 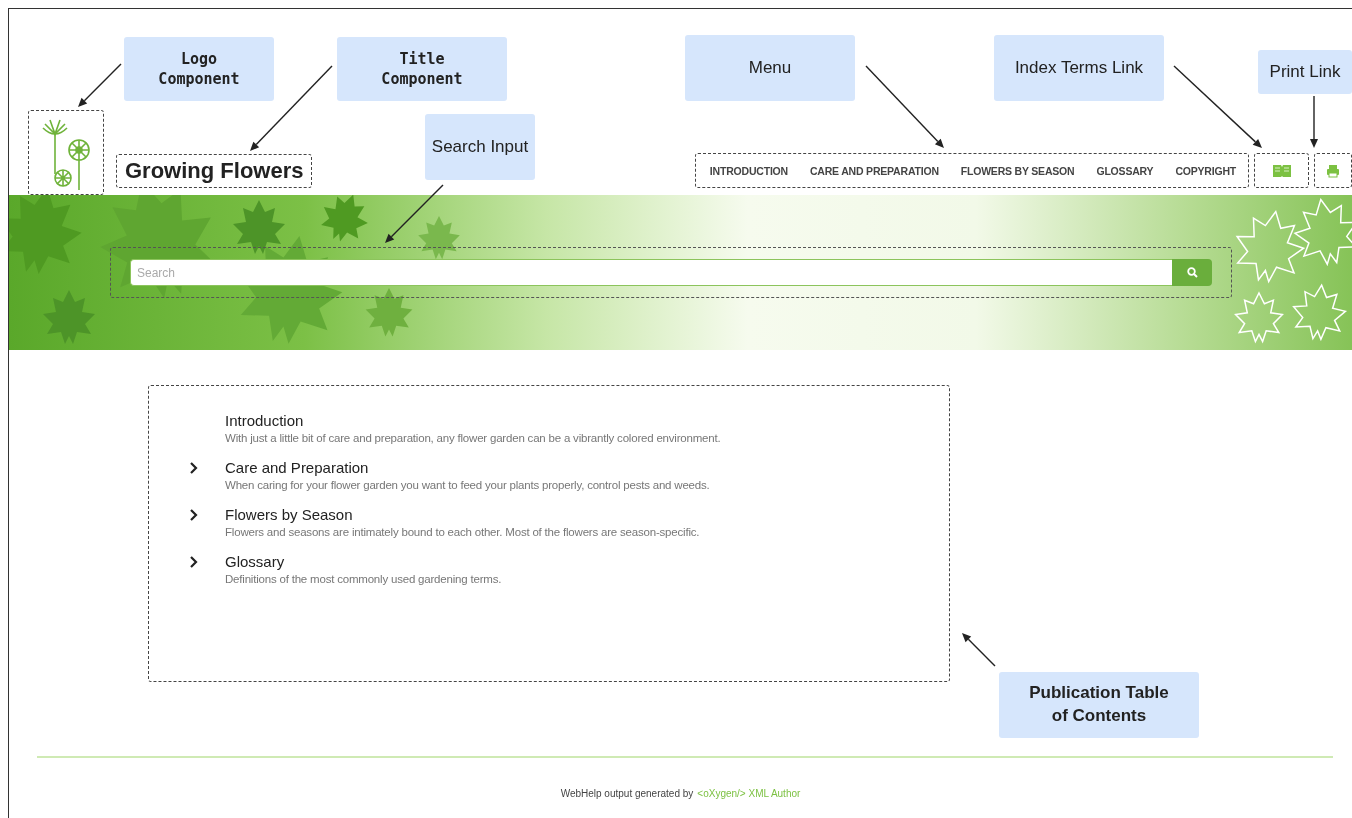 What do you see at coordinates (364, 579) in the screenshot?
I see `toc-description: Definitions of the most commonly used gardening terms.` at bounding box center [364, 579].